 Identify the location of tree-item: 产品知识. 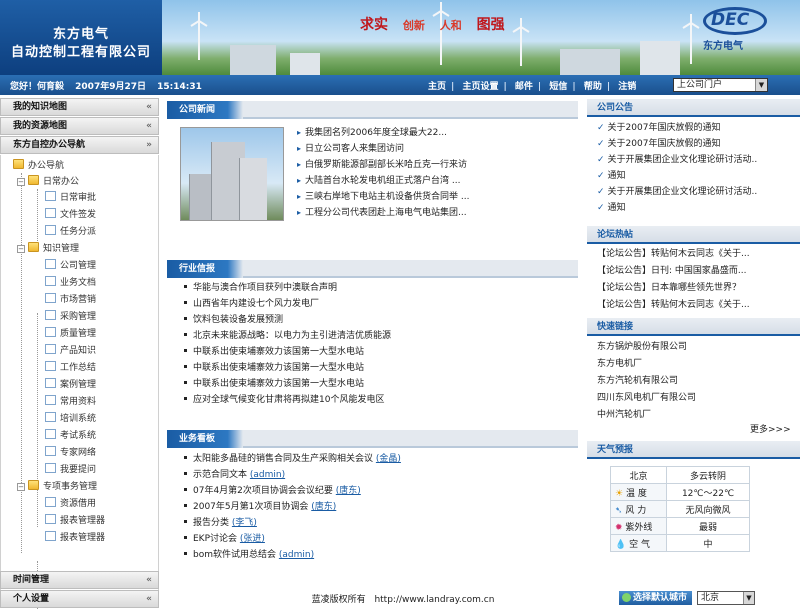
(70, 351).